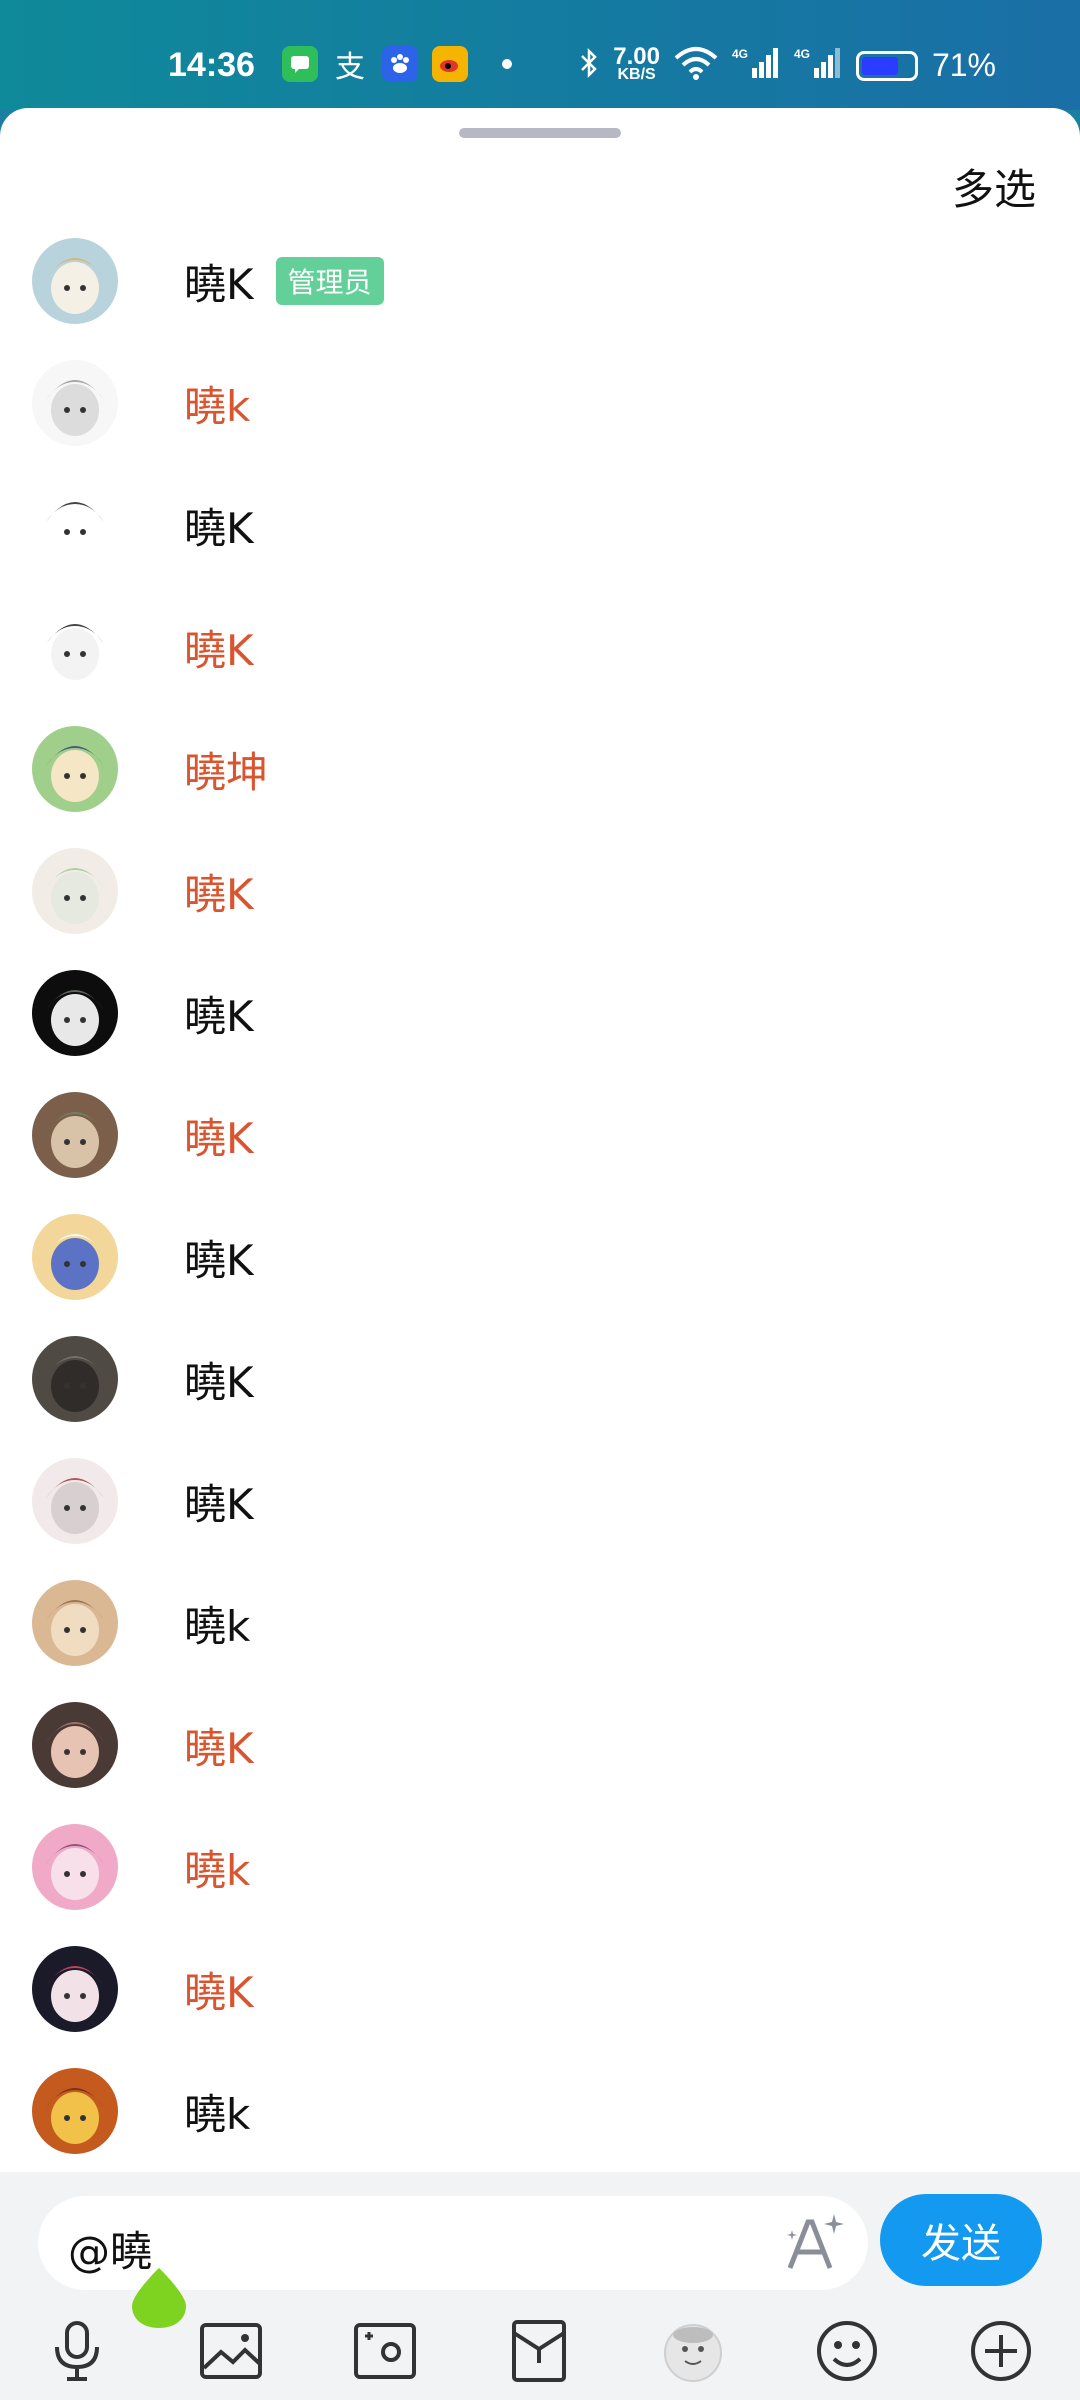 Image resolution: width=1080 pixels, height=2400 pixels. What do you see at coordinates (350, 67) in the screenshot?
I see `alipay-icon: 支` at bounding box center [350, 67].